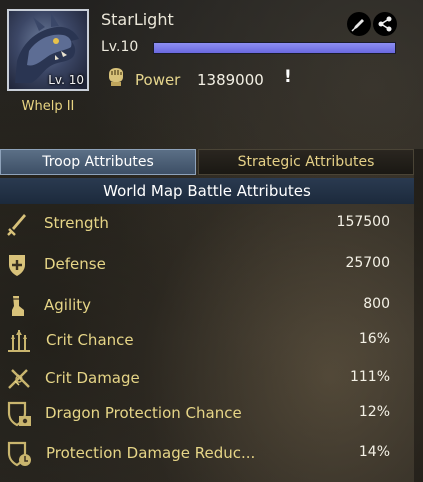 Image resolution: width=423 pixels, height=482 pixels. Describe the element at coordinates (374, 412) in the screenshot. I see `attribute-value: 12%` at that location.